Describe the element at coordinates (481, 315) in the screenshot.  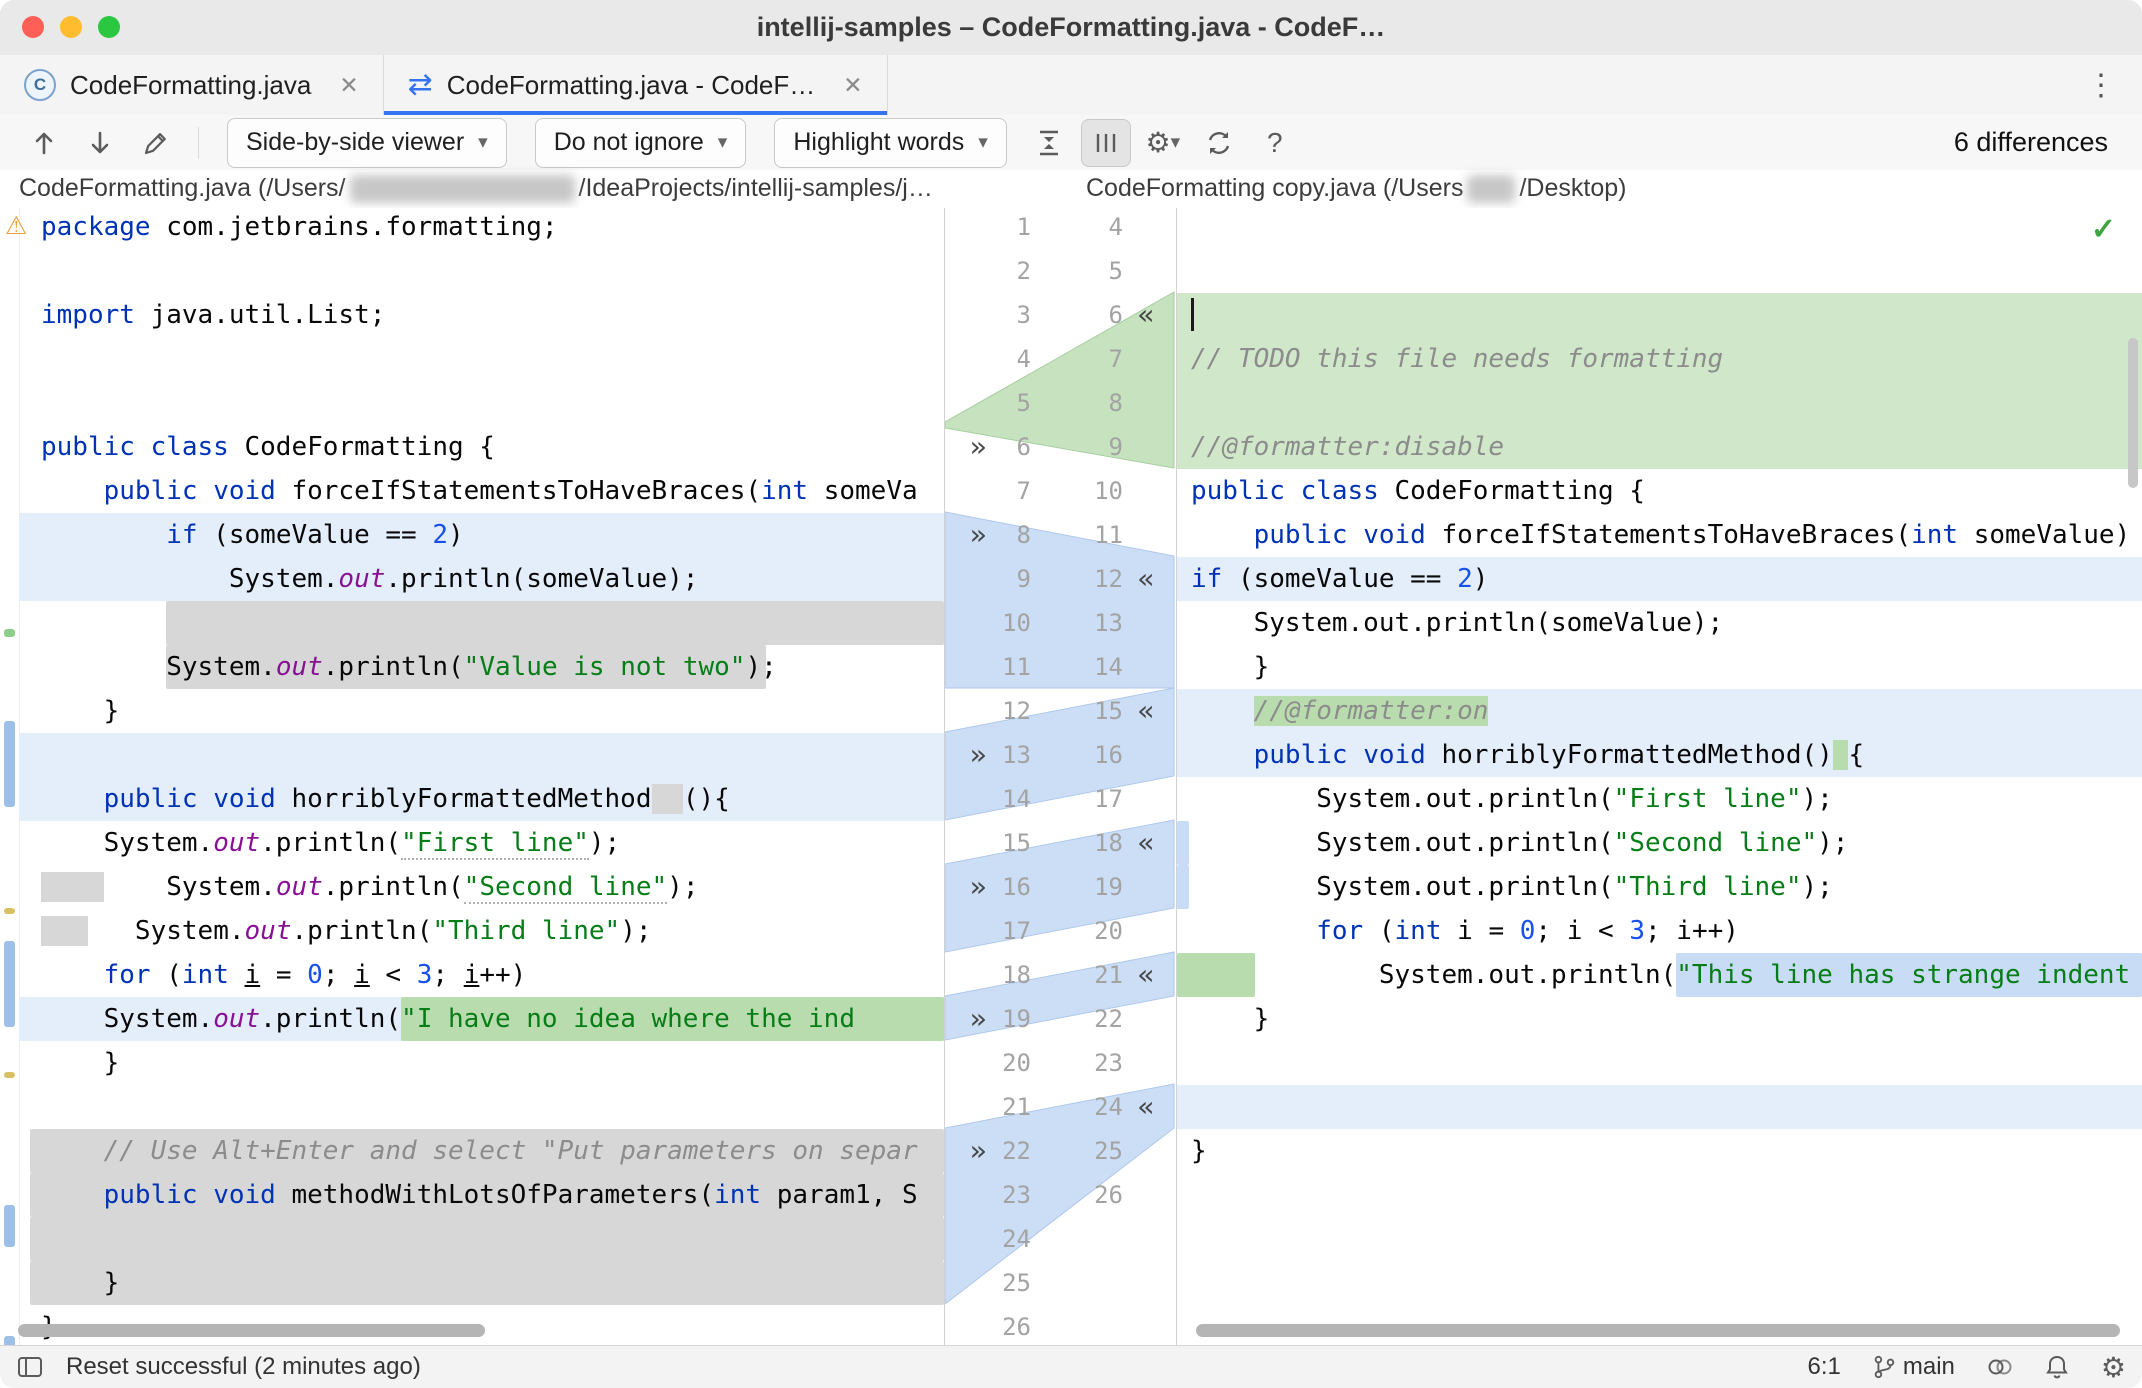
I see `code-line: import java.util.List;` at that location.